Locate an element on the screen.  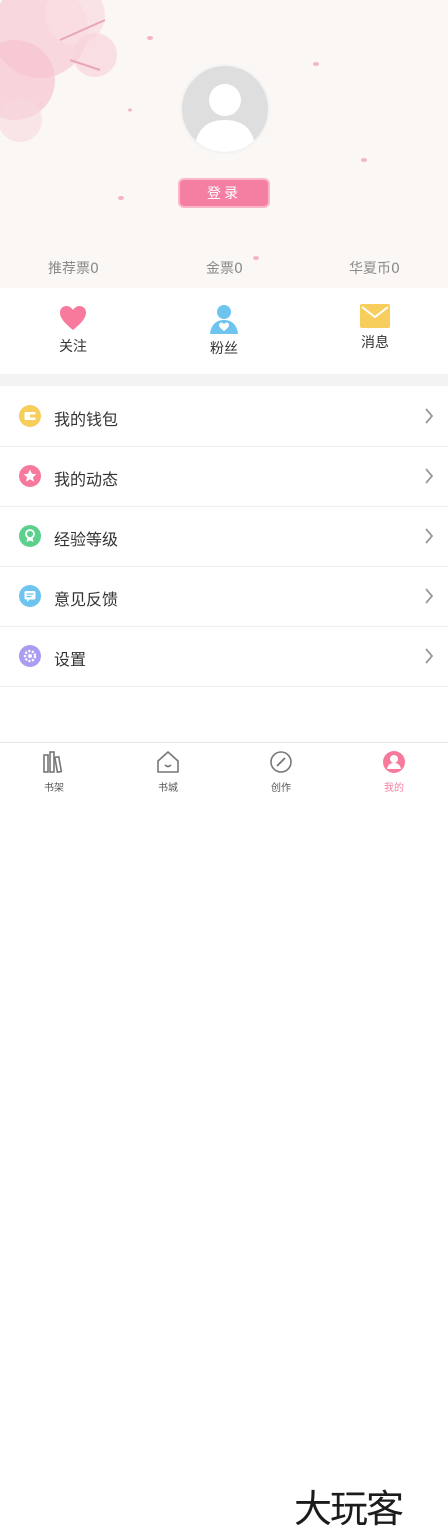
star-icon is located at coordinates (30, 476).